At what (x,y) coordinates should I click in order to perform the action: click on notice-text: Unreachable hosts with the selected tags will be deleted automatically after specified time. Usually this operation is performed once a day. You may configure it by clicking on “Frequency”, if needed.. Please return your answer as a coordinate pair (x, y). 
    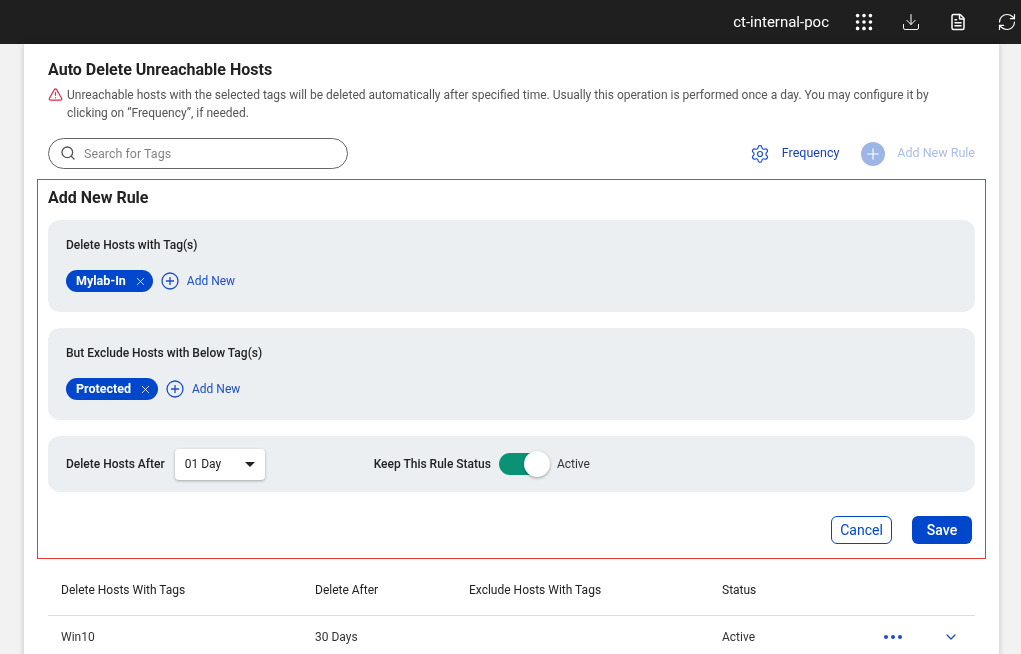
    Looking at the image, I should click on (498, 104).